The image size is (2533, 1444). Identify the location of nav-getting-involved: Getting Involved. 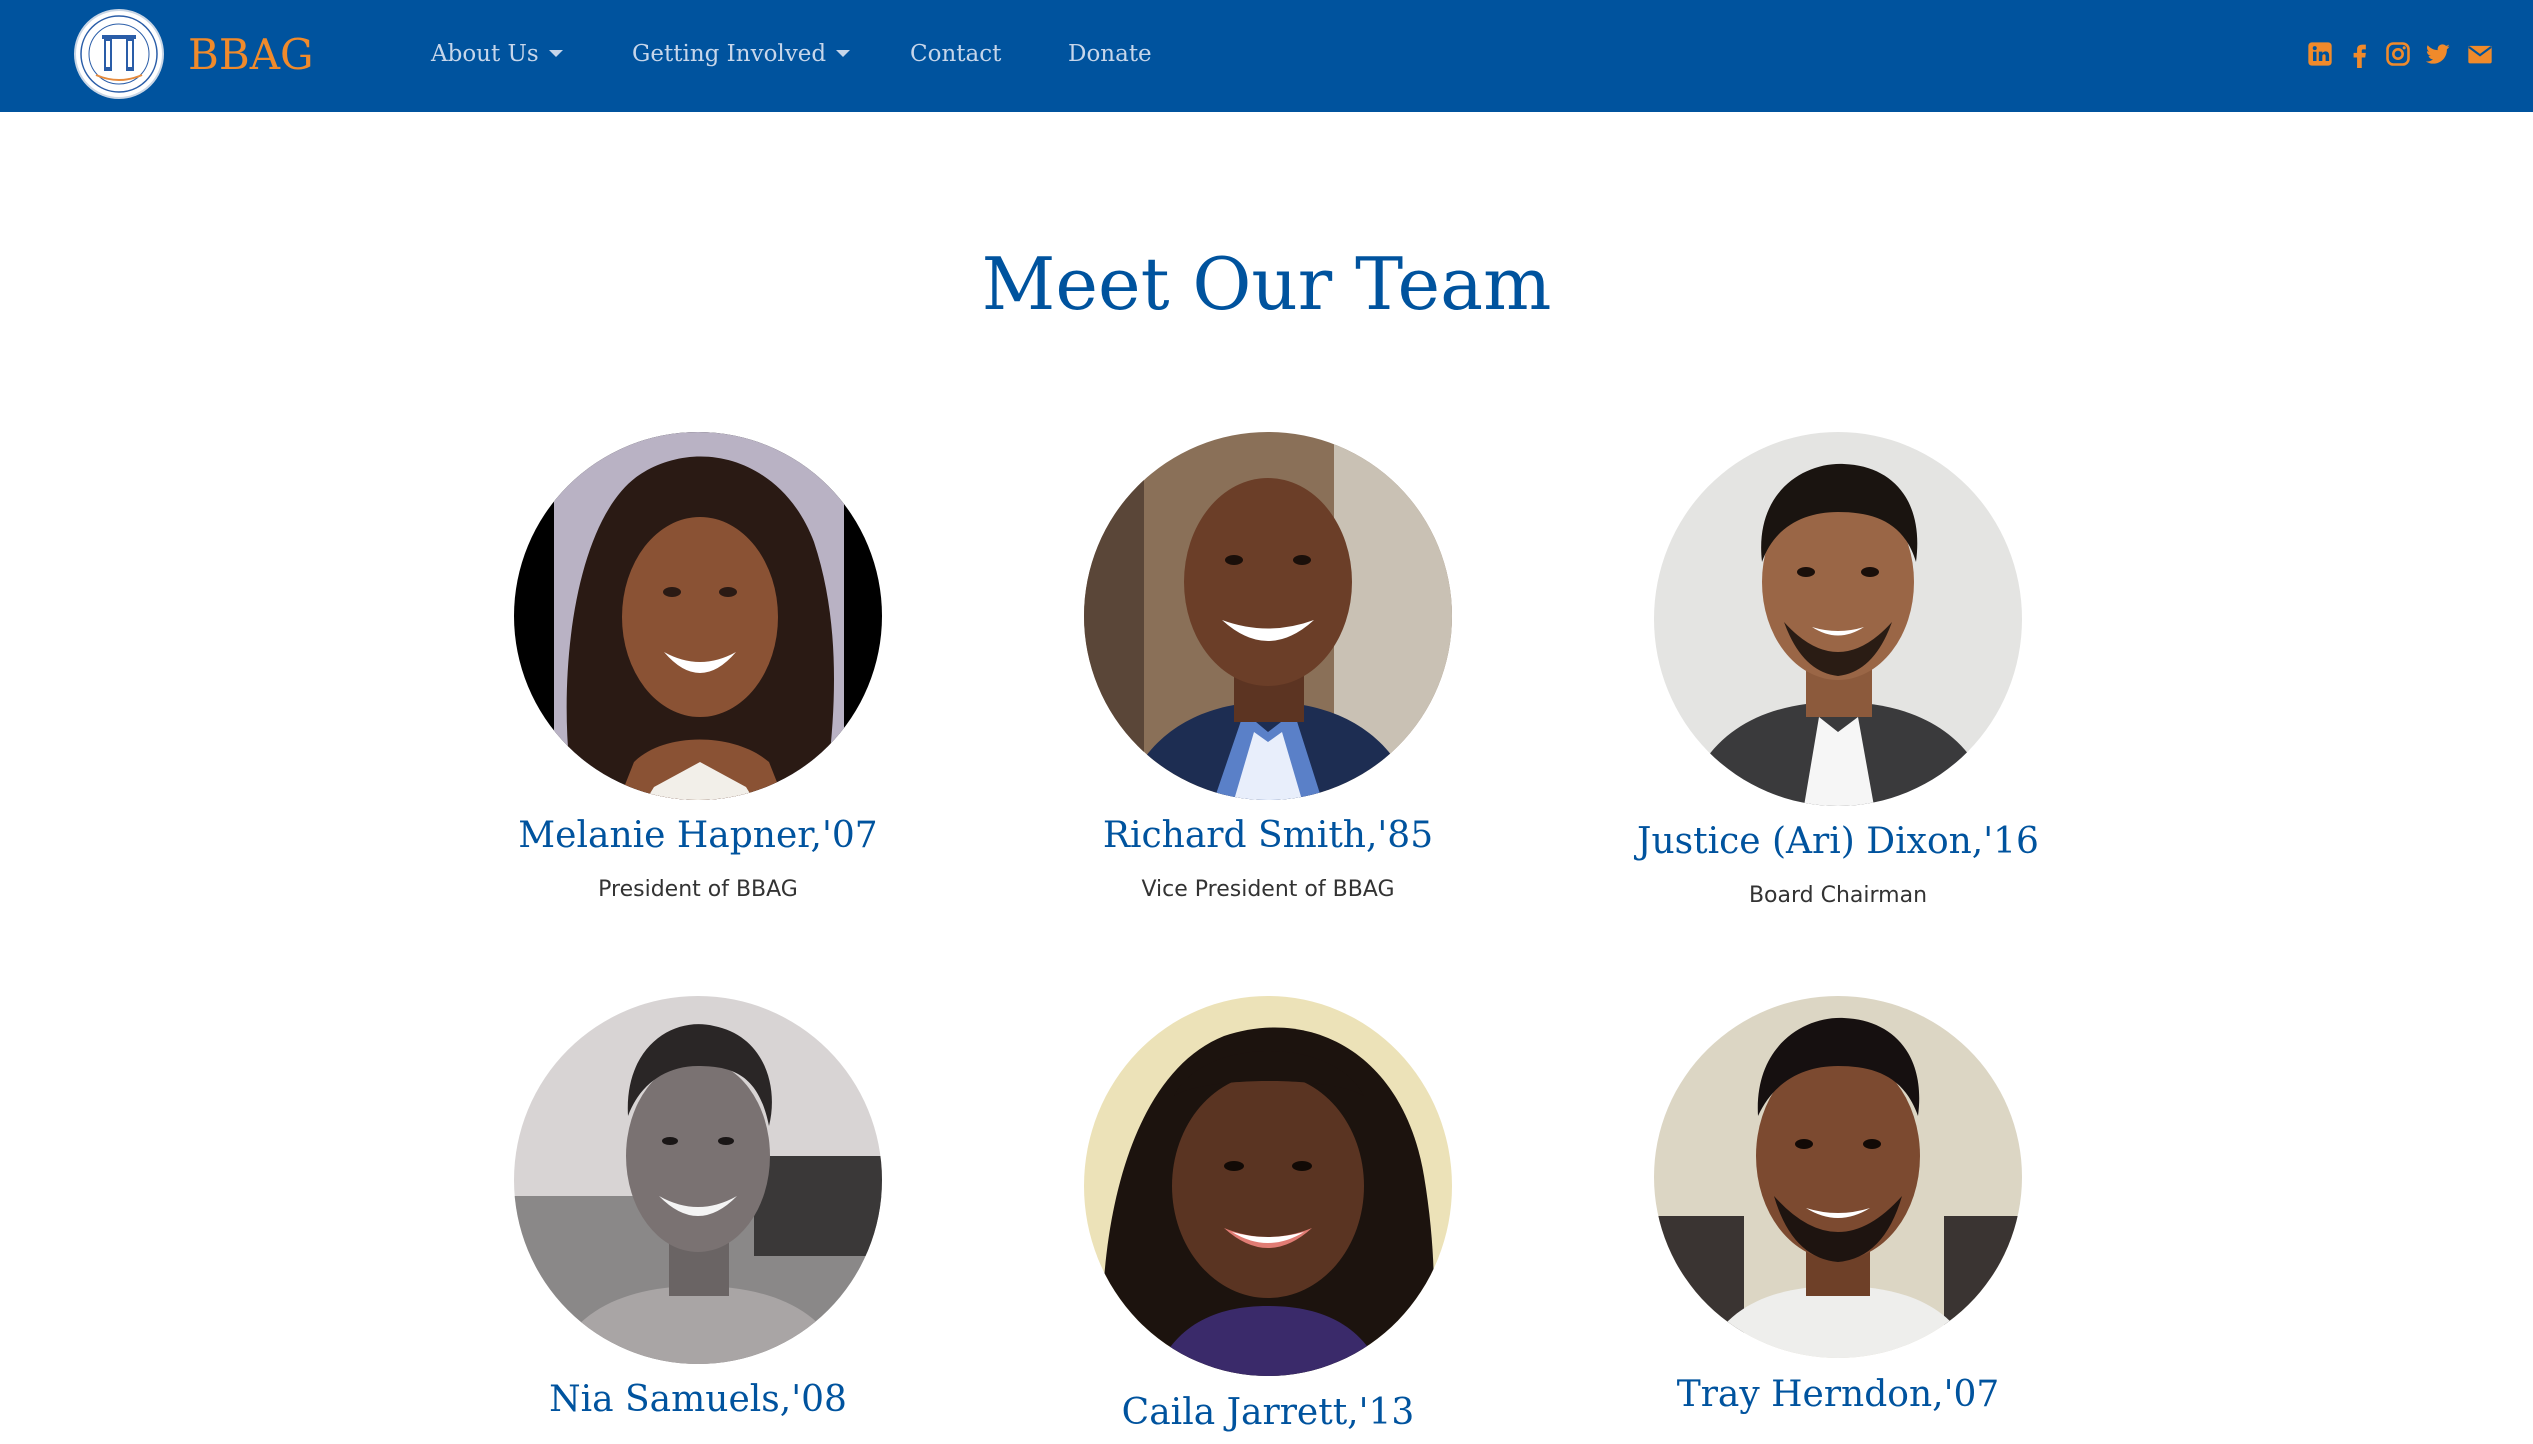
(741, 54).